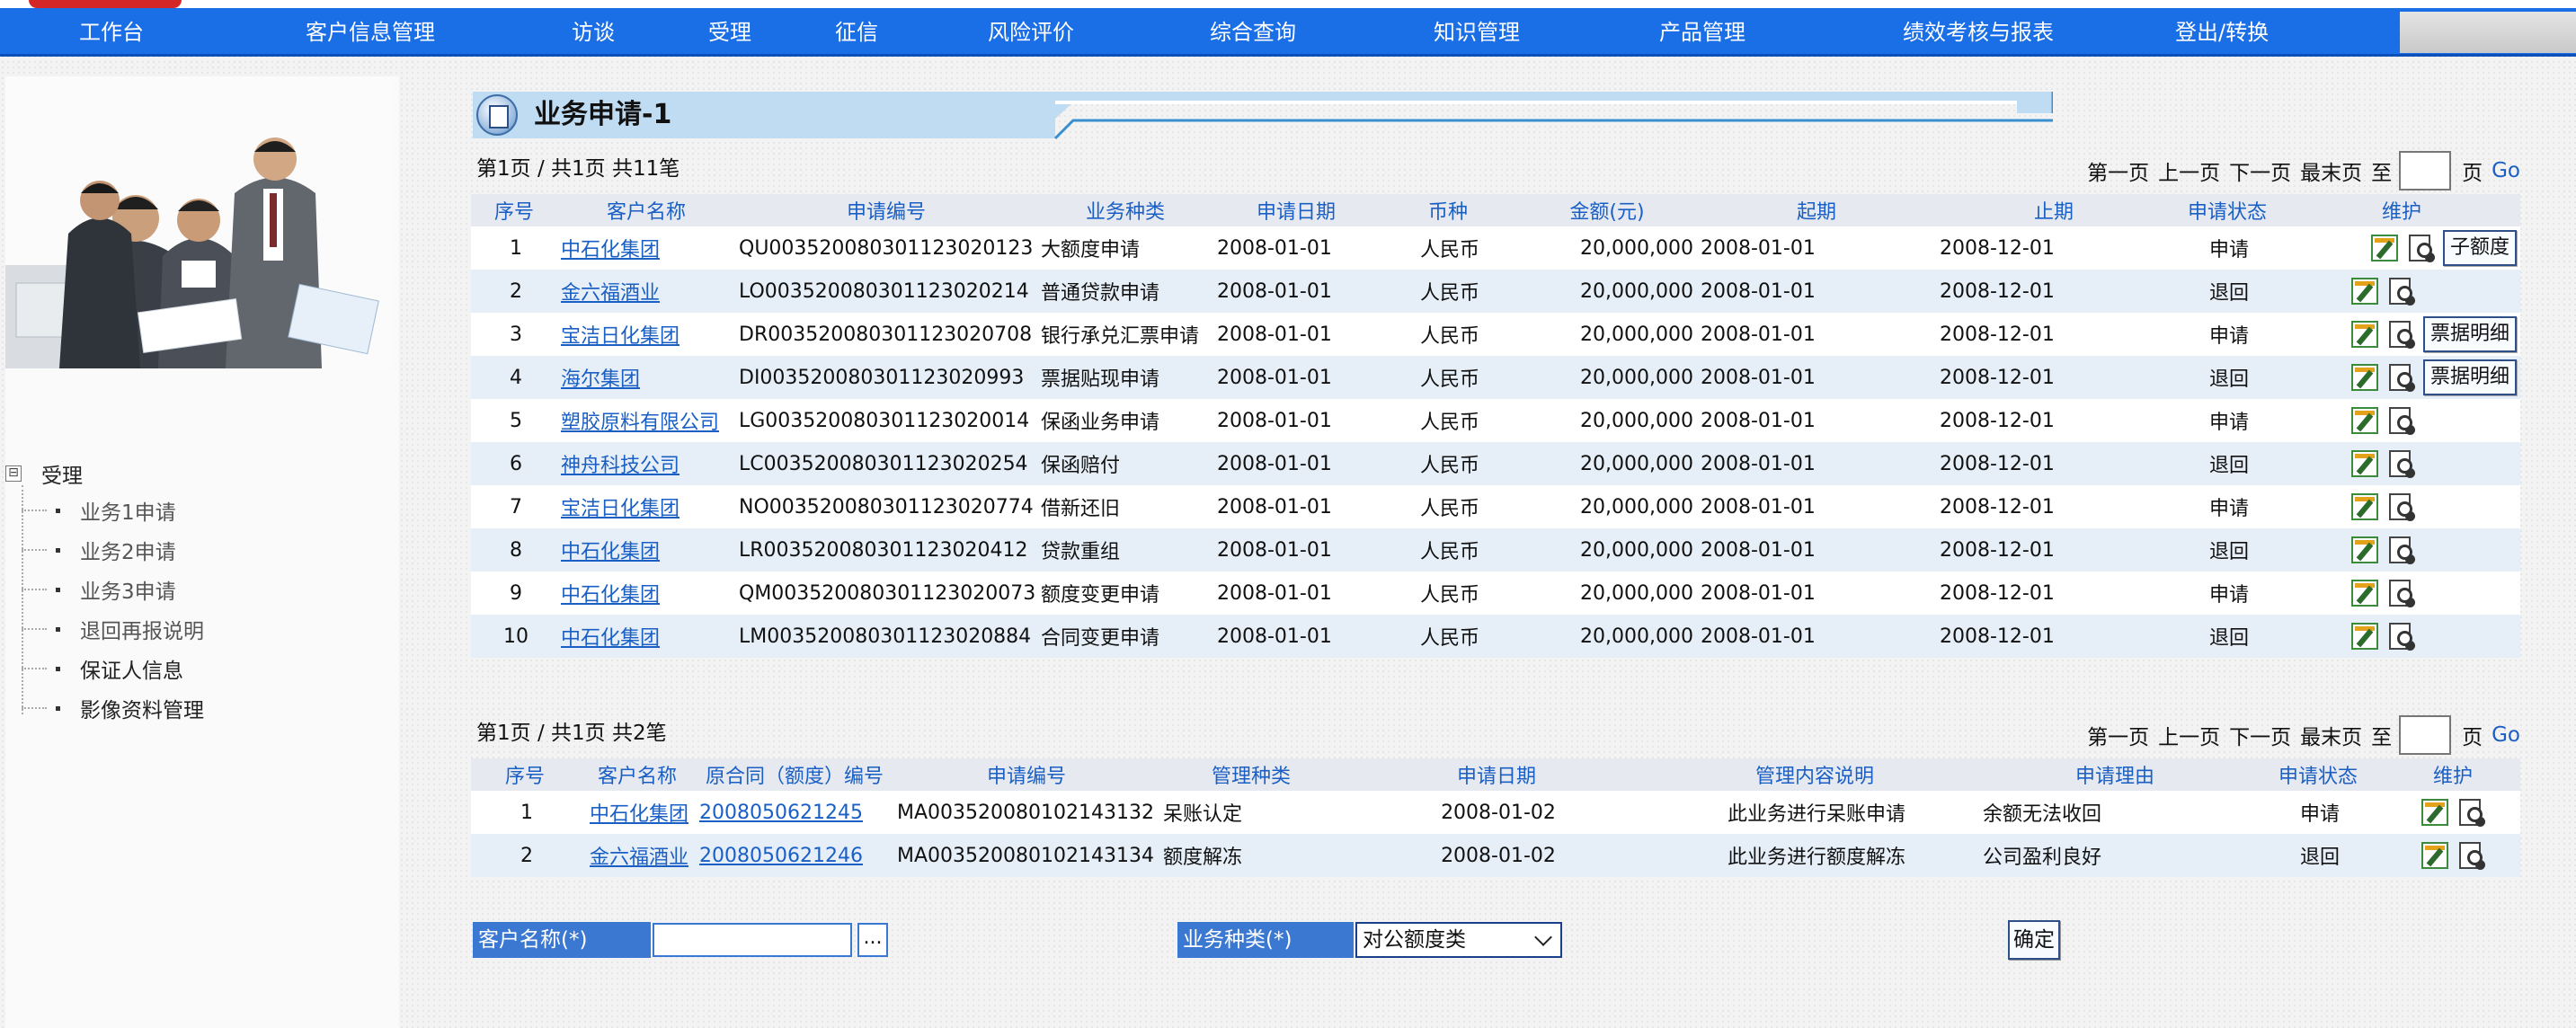  What do you see at coordinates (1031, 33) in the screenshot?
I see `nav-risk-eval: 风险评价` at bounding box center [1031, 33].